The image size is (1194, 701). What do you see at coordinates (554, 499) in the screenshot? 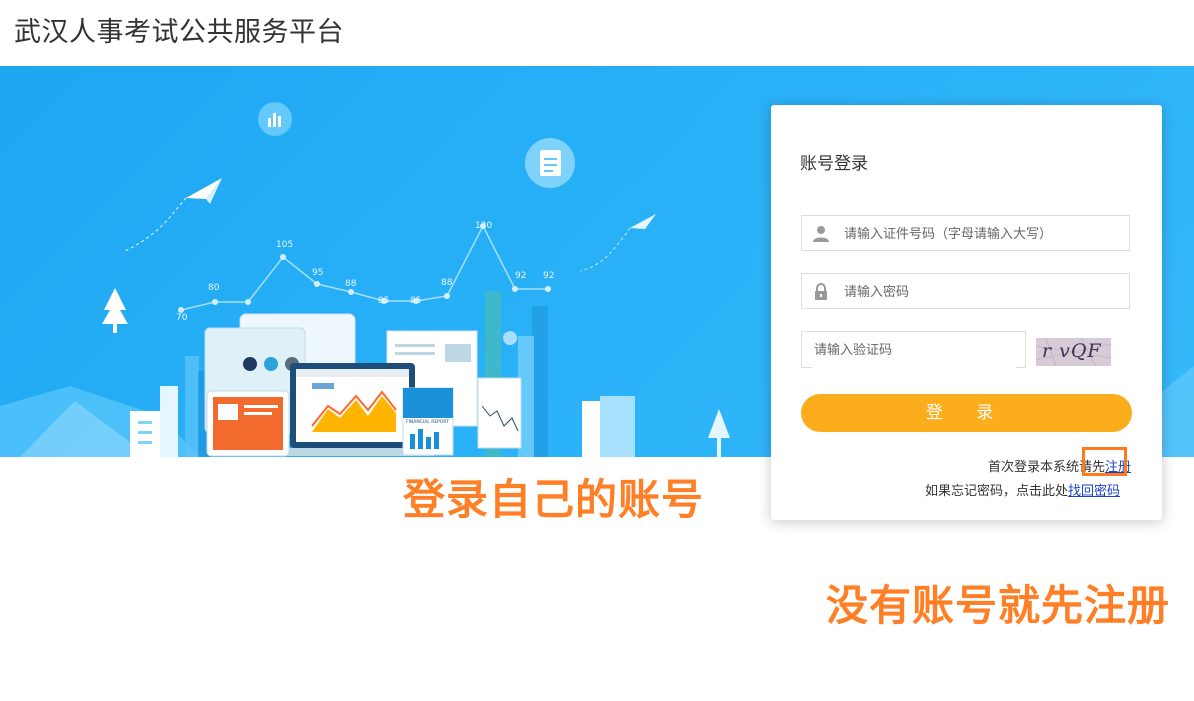
I see `annotation-login: 登录自己的账号` at bounding box center [554, 499].